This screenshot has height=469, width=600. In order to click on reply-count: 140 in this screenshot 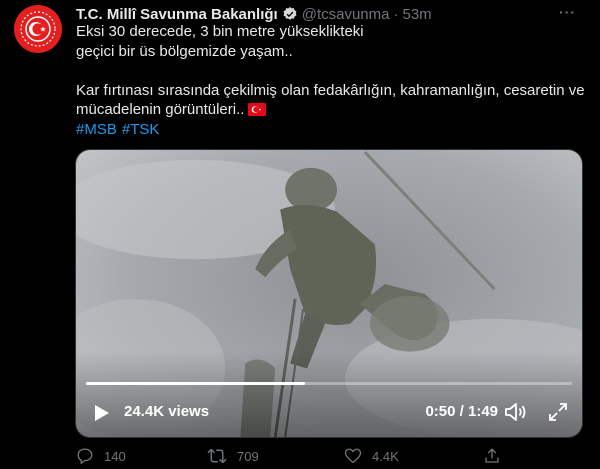, I will do `click(115, 456)`.